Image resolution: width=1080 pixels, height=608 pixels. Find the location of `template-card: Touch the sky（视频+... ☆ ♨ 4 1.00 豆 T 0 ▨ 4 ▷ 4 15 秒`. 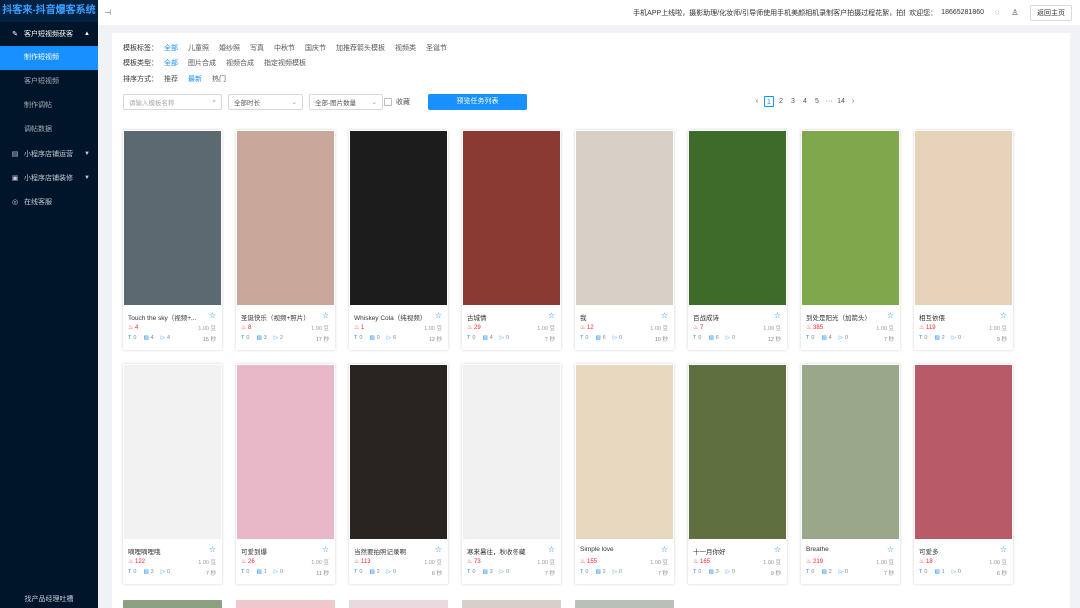

template-card: Touch the sky（视频+... ☆ ♨ 4 1.00 豆 T 0 ▨ 4 ▷ 4 15 秒 is located at coordinates (172, 240).